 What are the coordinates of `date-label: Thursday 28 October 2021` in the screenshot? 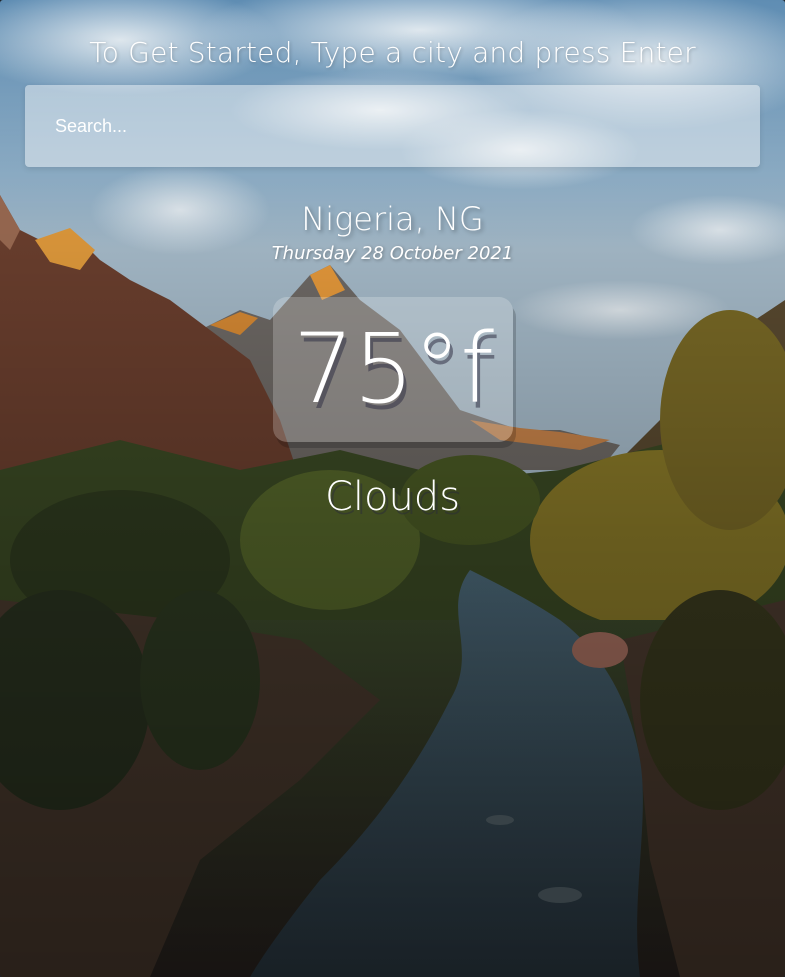 It's located at (392, 253).